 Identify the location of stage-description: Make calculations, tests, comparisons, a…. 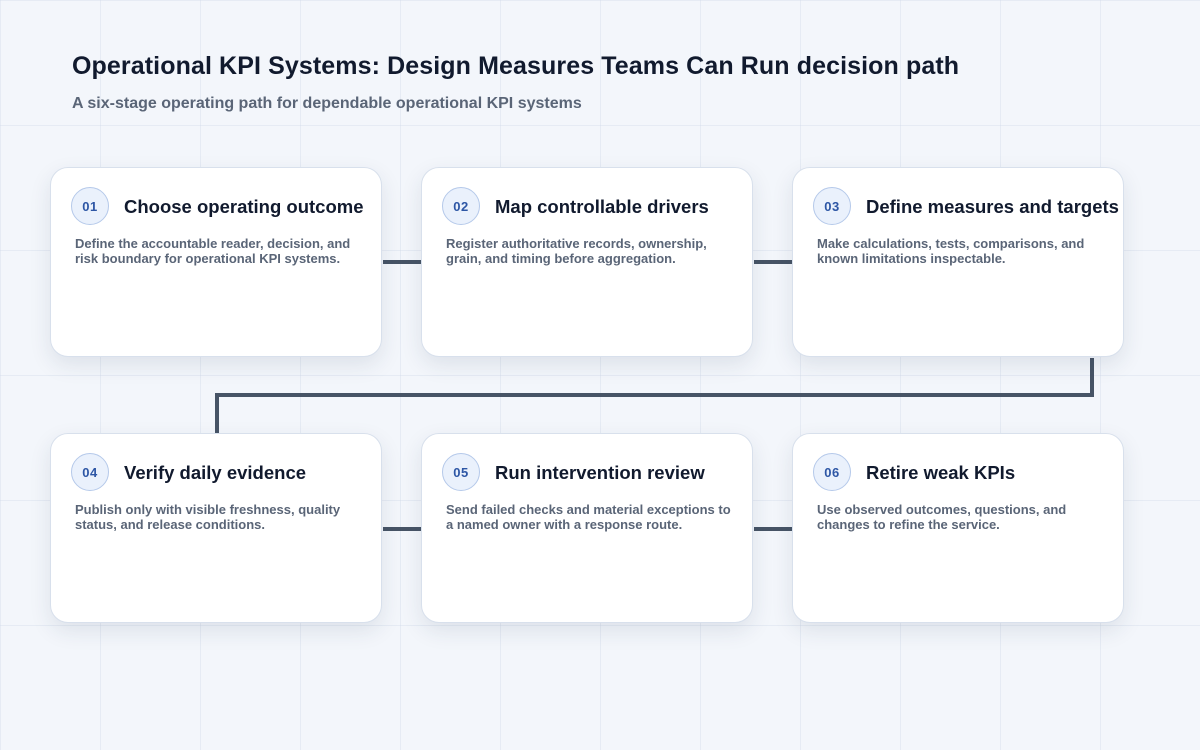
(951, 251).